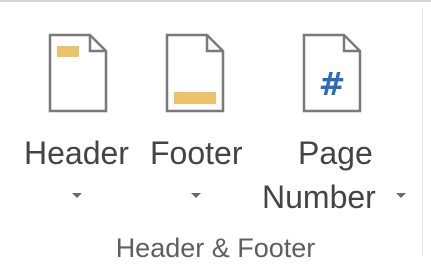 This screenshot has width=431, height=269. I want to click on page-number-label-line1: Page, so click(335, 153).